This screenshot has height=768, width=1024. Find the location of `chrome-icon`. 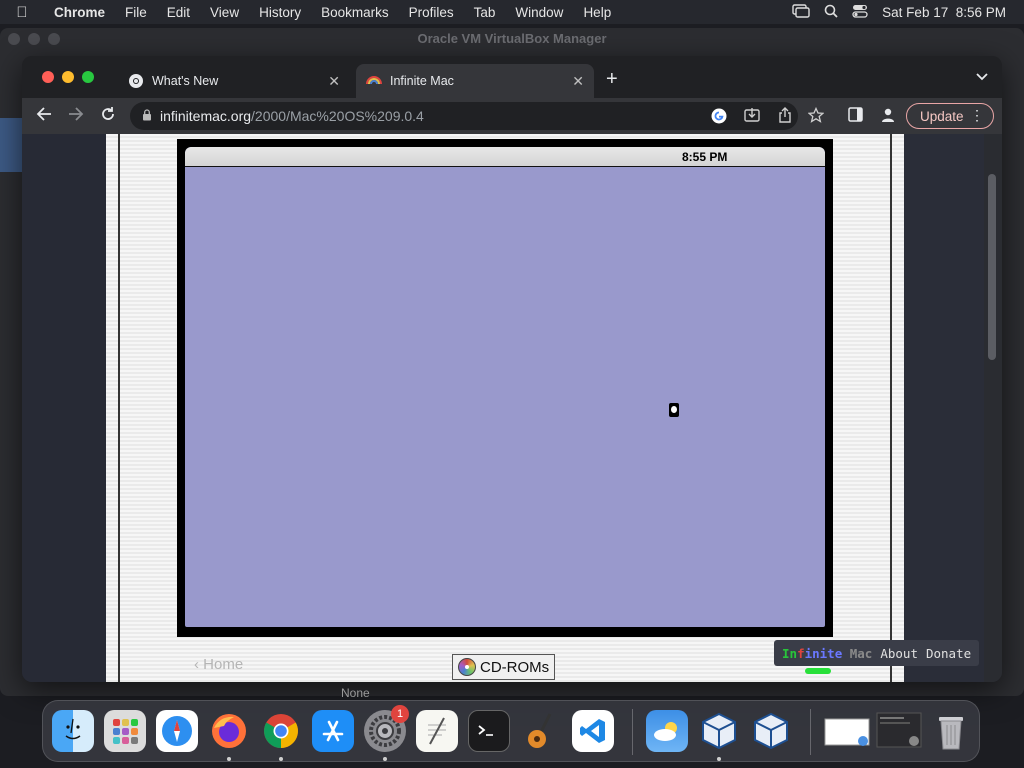

chrome-icon is located at coordinates (281, 731).